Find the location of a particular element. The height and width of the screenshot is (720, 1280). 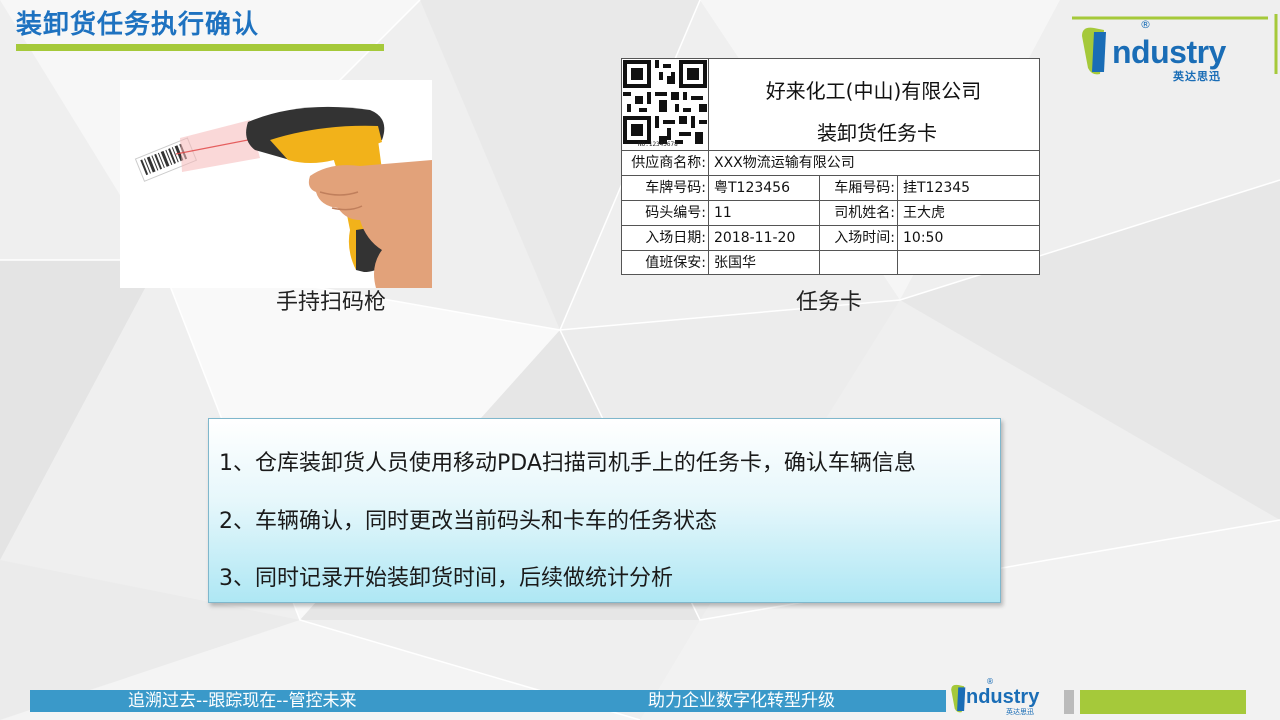

footer-slogan-right: 助力企业数字化转型升级 is located at coordinates (741, 701).